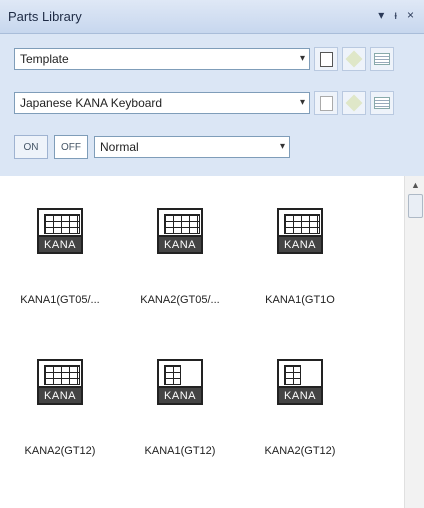 The image size is (424, 508). I want to click on template-select: Template ▾, so click(162, 59).